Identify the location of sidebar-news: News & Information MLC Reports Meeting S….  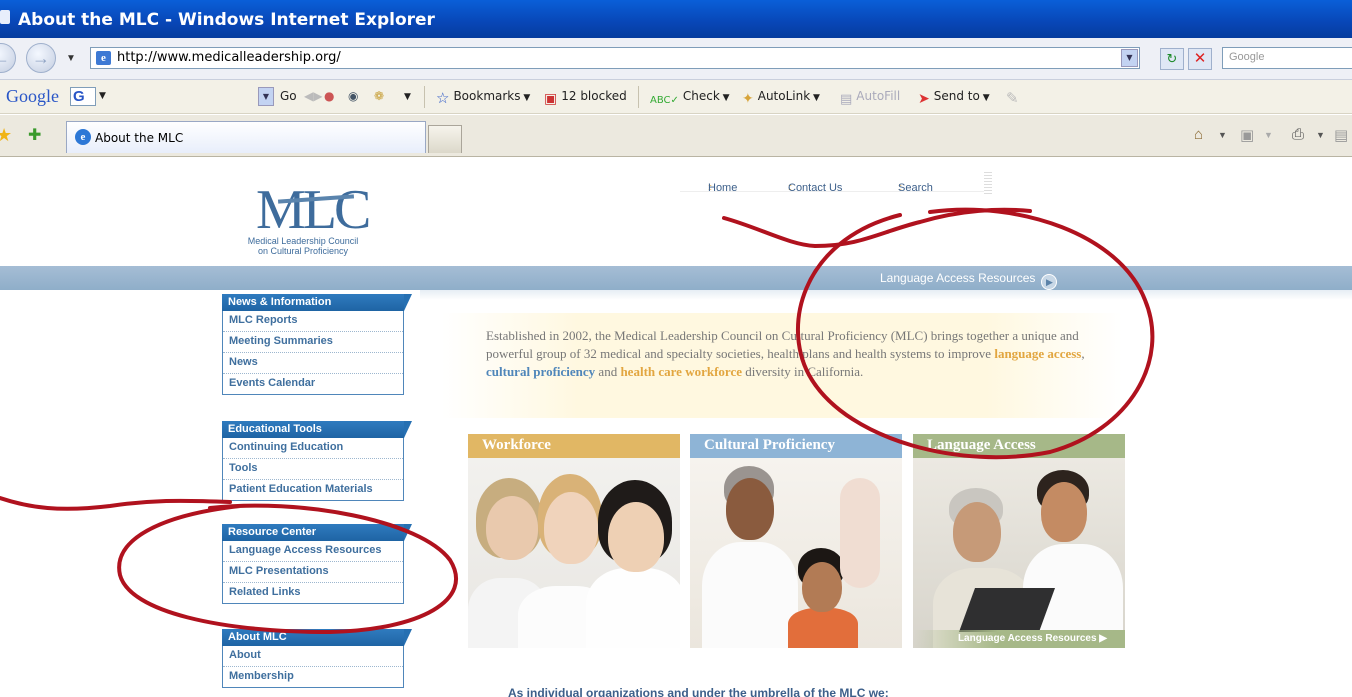
(317, 344).